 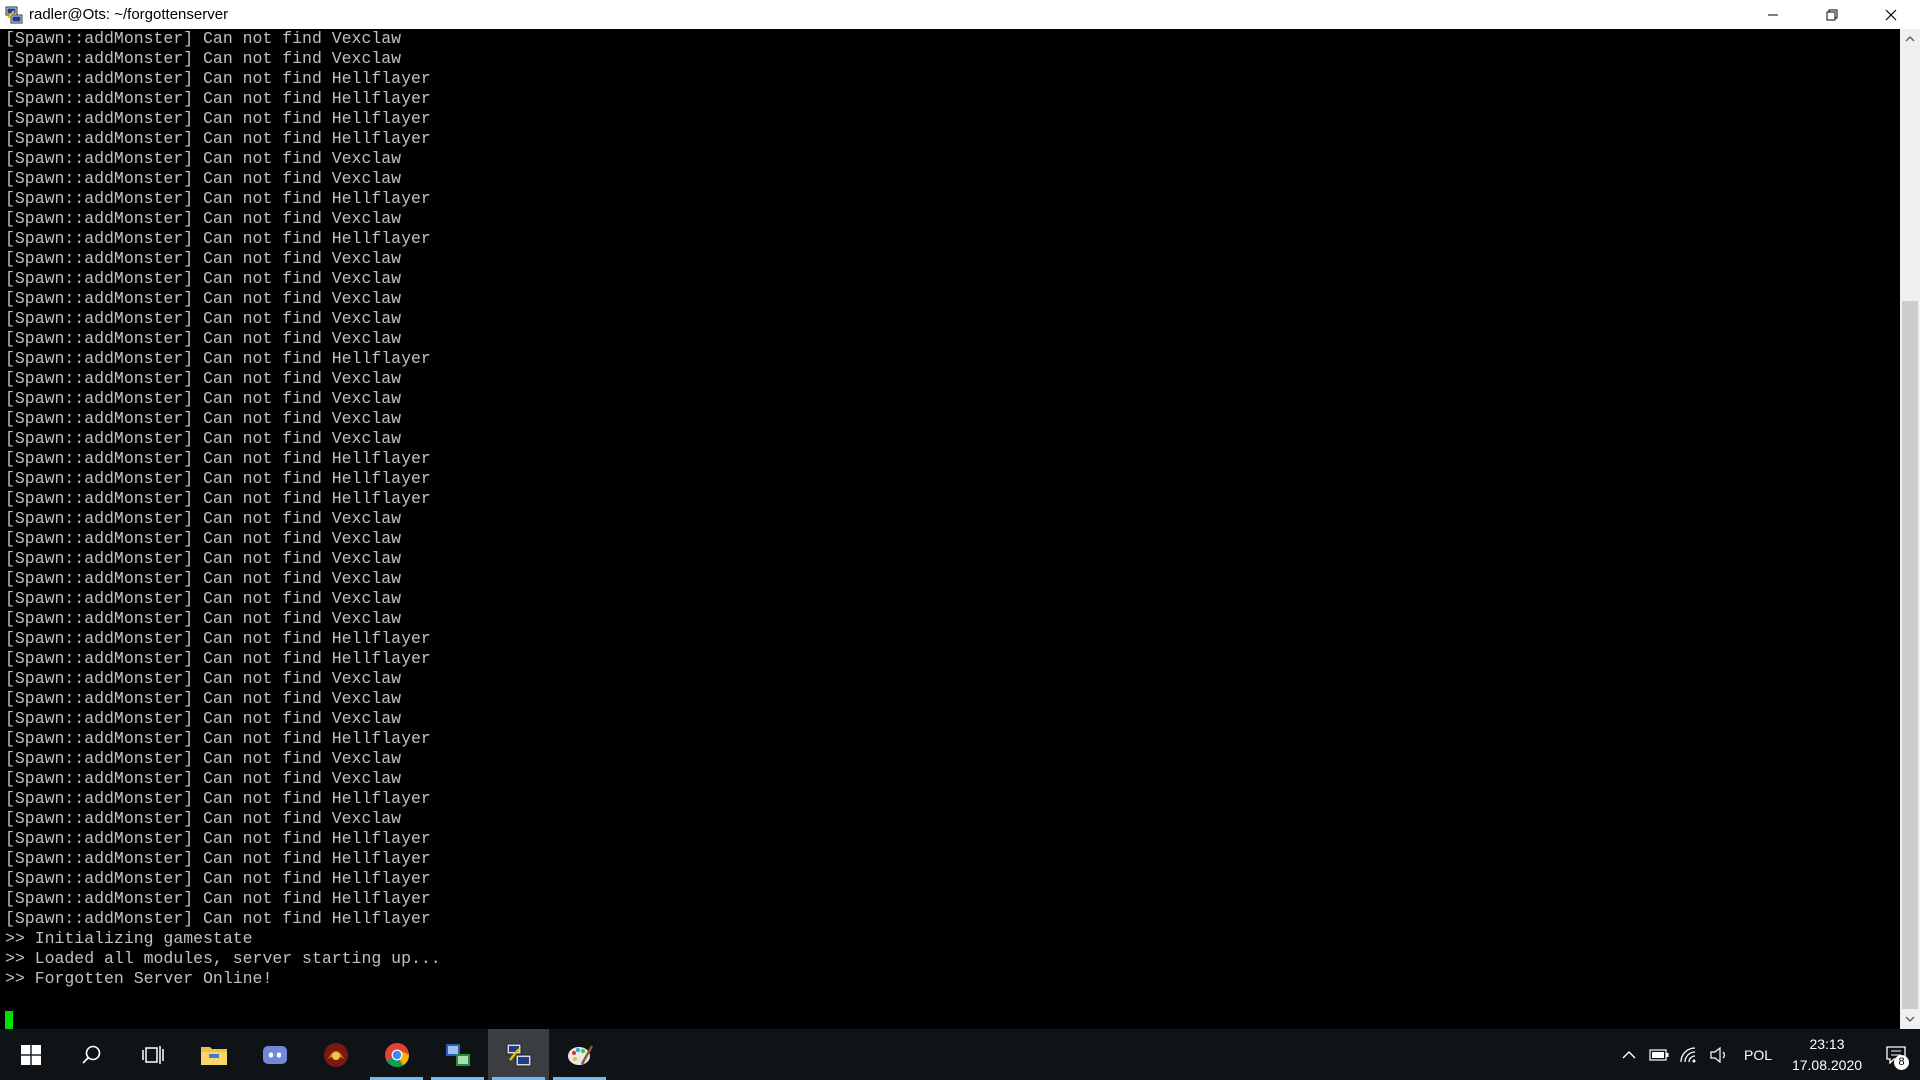 I want to click on app-windows-button, so click(x=457, y=1054).